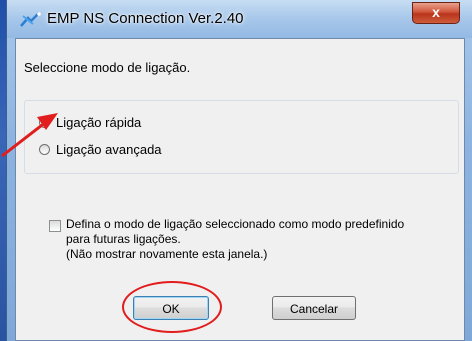  I want to click on close-icon: x, so click(436, 12).